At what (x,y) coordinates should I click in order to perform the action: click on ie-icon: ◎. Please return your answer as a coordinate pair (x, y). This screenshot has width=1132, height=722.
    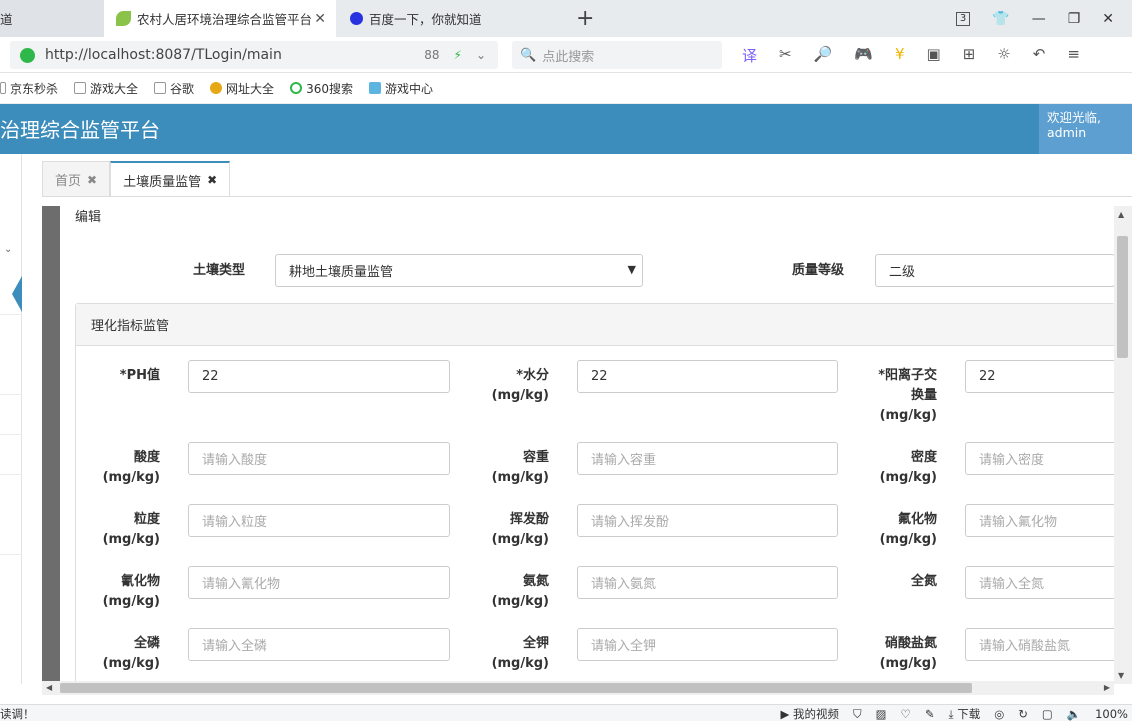
    Looking at the image, I should click on (999, 714).